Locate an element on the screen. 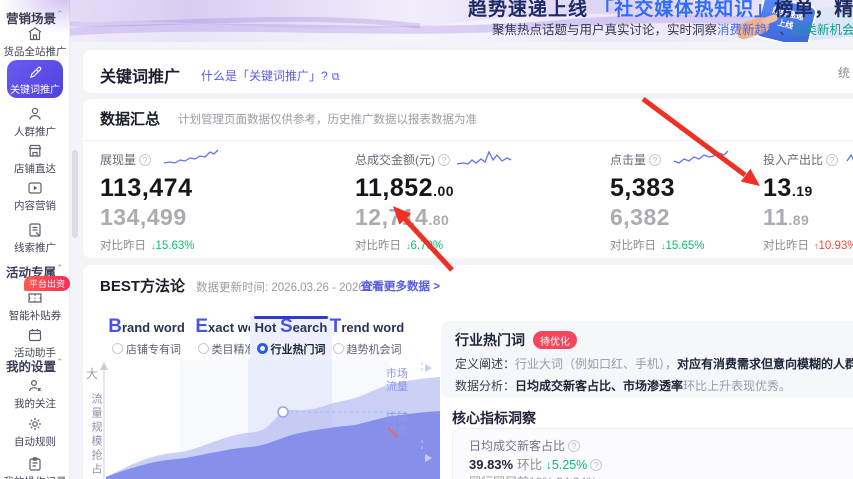 The width and height of the screenshot is (853, 479). sidebar-item-neirong: 内容营销 is located at coordinates (35, 196).